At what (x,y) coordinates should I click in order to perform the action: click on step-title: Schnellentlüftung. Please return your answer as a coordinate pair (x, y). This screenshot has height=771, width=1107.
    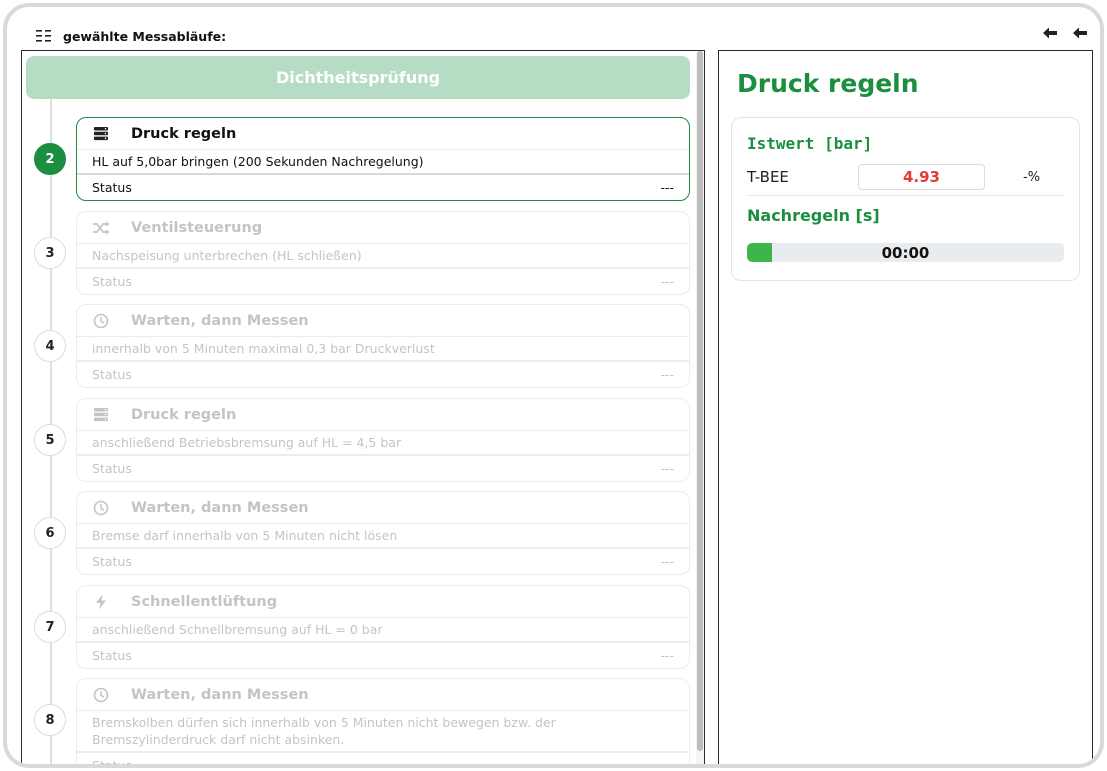
    Looking at the image, I should click on (204, 601).